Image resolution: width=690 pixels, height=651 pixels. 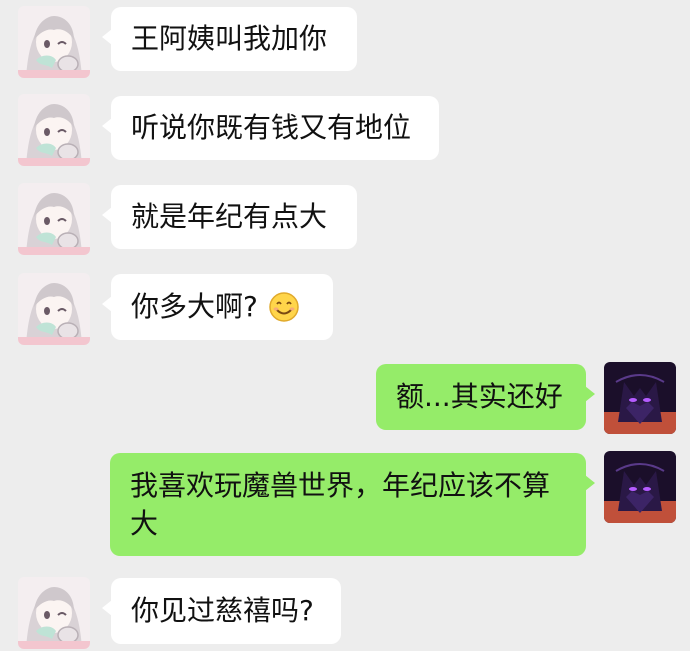 I want to click on message-bubble: 我喜欢玩魔兽世界，年纪应该不算大, so click(x=352, y=504).